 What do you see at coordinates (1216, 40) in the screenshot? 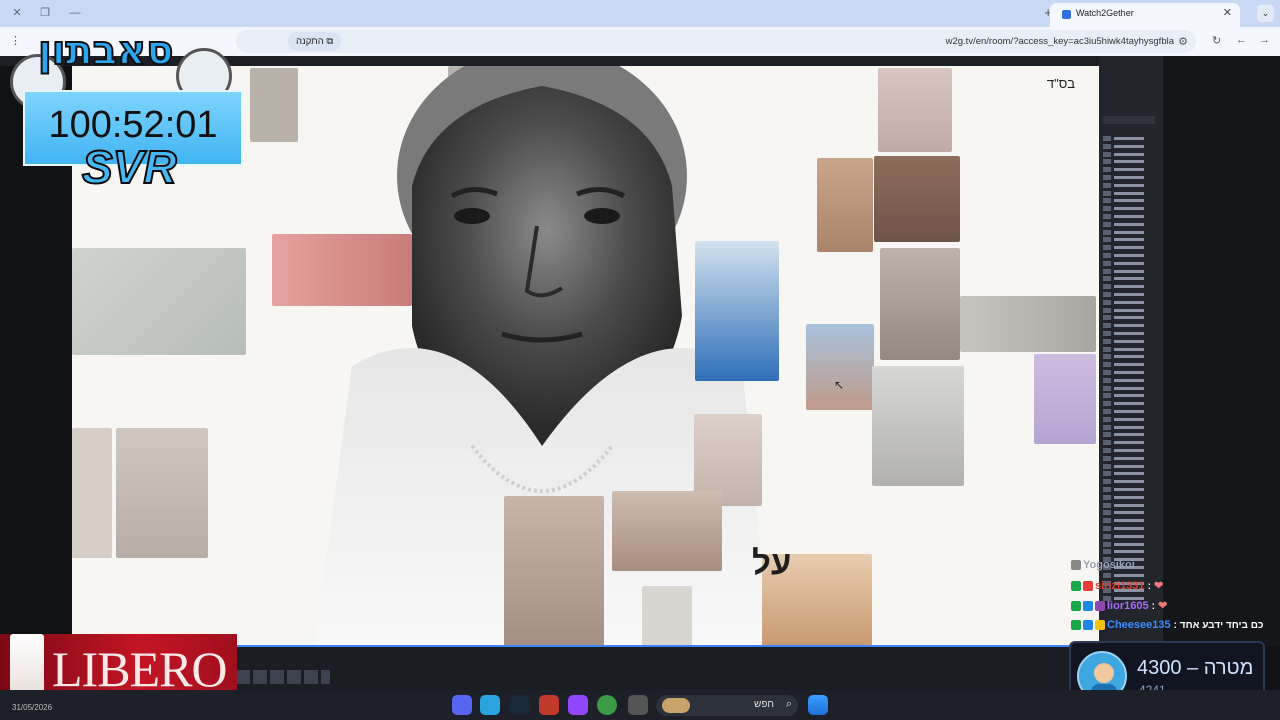
I see `reload-icon: ↻` at bounding box center [1216, 40].